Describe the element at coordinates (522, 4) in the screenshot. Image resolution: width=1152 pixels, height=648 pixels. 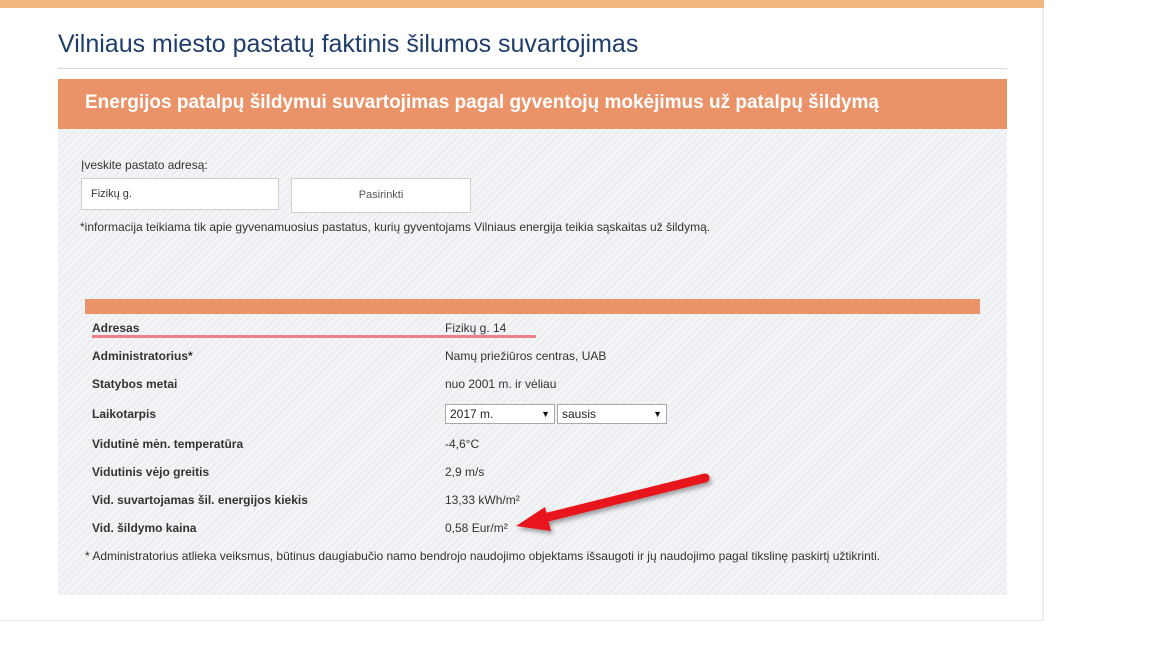
I see `top-accent-bar` at that location.